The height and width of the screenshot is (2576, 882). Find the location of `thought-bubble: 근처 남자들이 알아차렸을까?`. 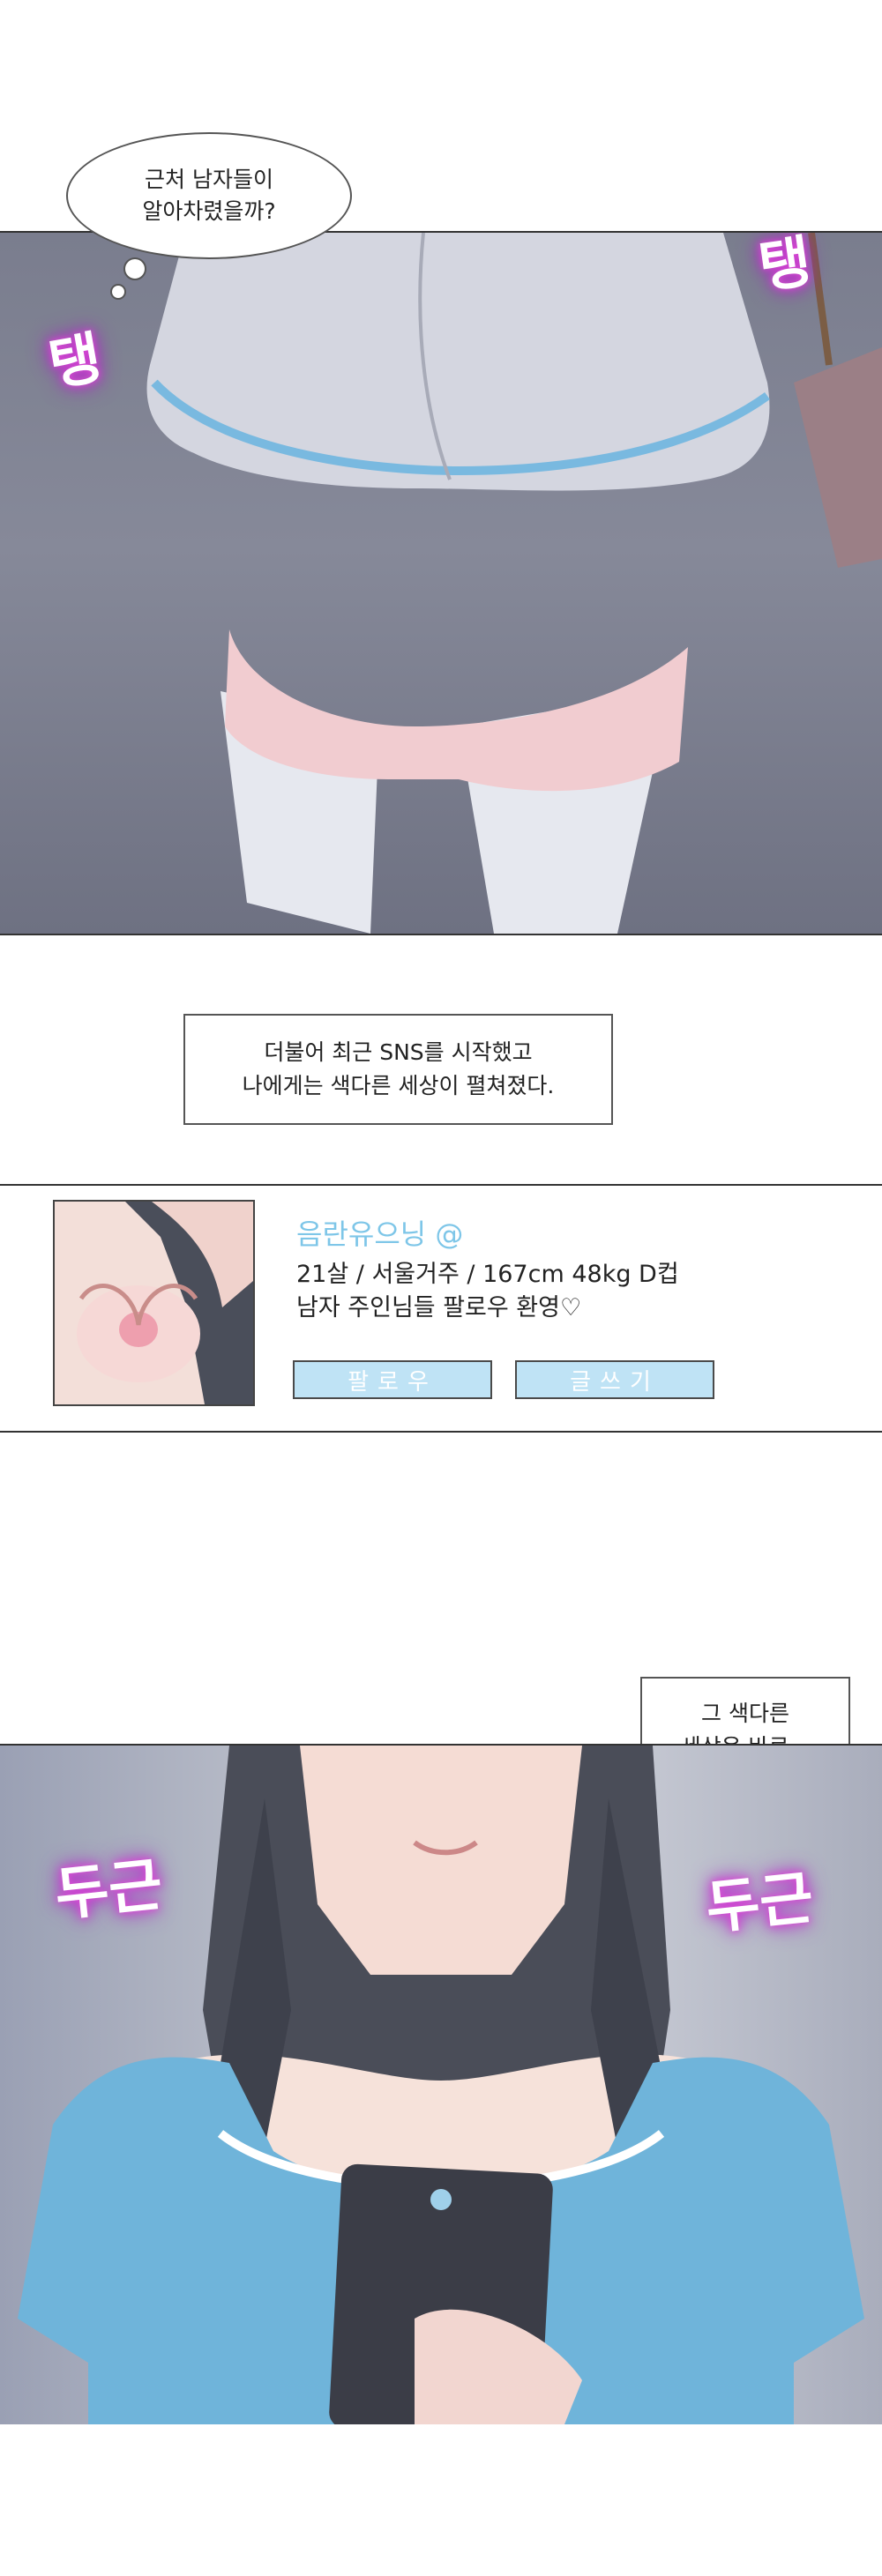

thought-bubble: 근처 남자들이 알아차렸을까? is located at coordinates (209, 195).